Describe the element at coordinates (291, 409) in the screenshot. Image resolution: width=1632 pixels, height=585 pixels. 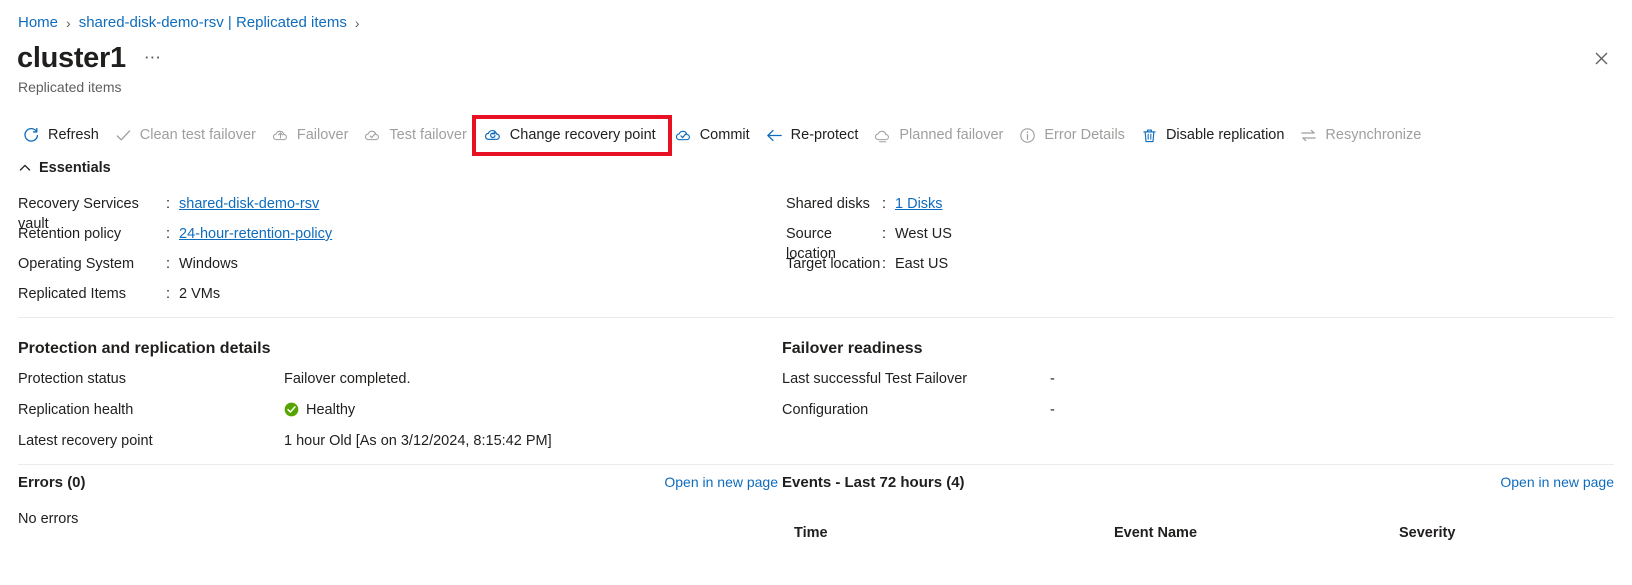
I see `health-ok-icon` at that location.